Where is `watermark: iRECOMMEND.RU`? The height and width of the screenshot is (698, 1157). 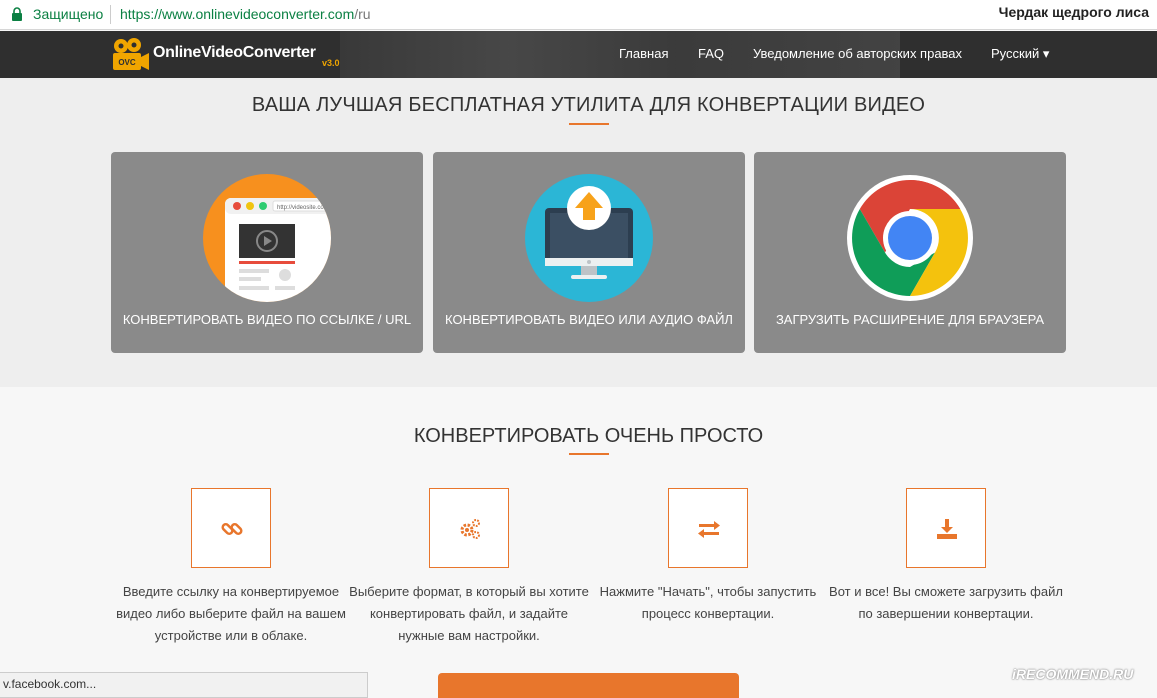
watermark: iRECOMMEND.RU is located at coordinates (1073, 674).